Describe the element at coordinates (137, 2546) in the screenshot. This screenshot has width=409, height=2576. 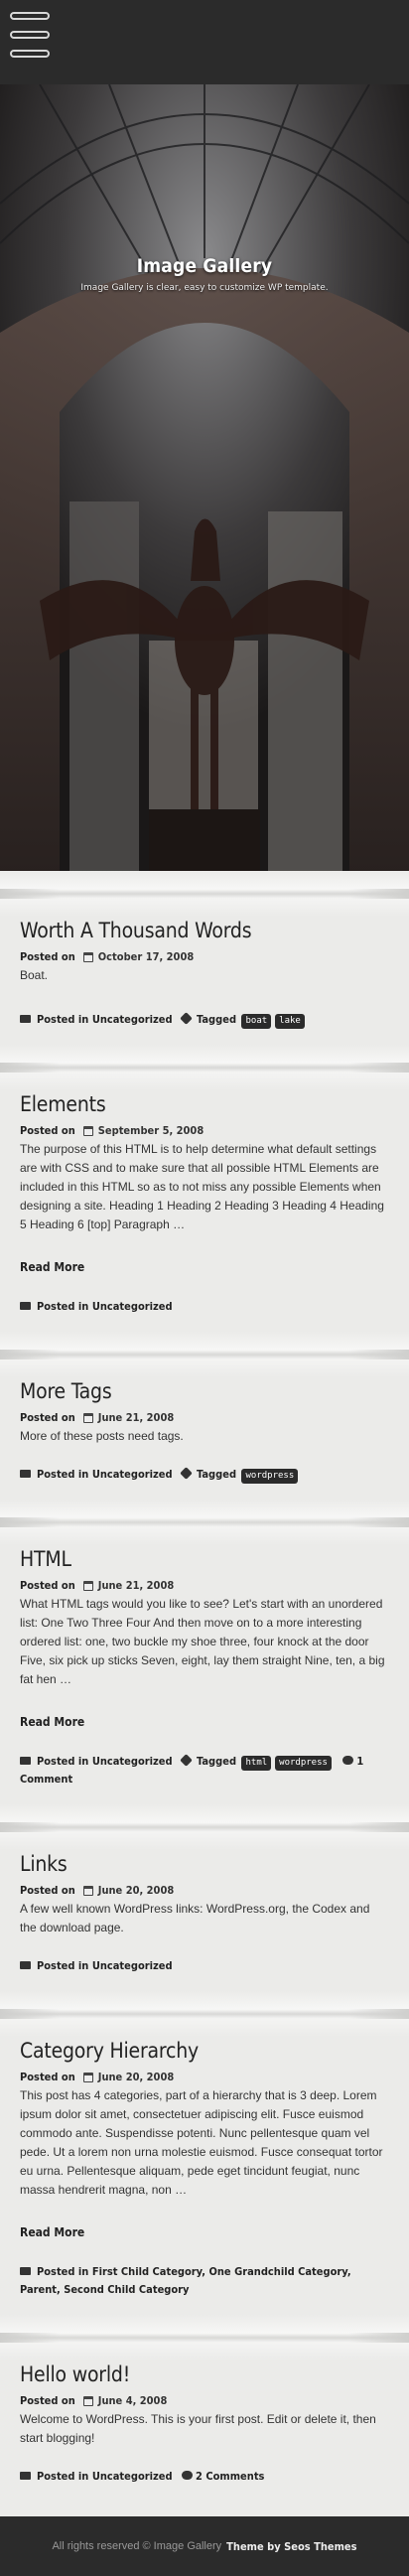
I see `copyright-text: All rights reserved © Image Gallery` at that location.